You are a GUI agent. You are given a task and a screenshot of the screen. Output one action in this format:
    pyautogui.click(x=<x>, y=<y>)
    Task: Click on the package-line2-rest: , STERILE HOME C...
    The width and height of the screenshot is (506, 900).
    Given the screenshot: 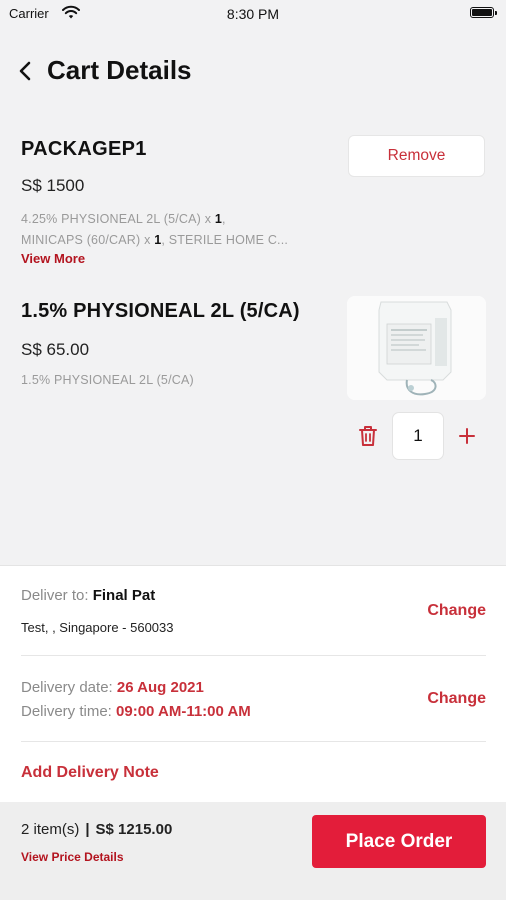 What is the action you would take?
    pyautogui.click(x=225, y=240)
    